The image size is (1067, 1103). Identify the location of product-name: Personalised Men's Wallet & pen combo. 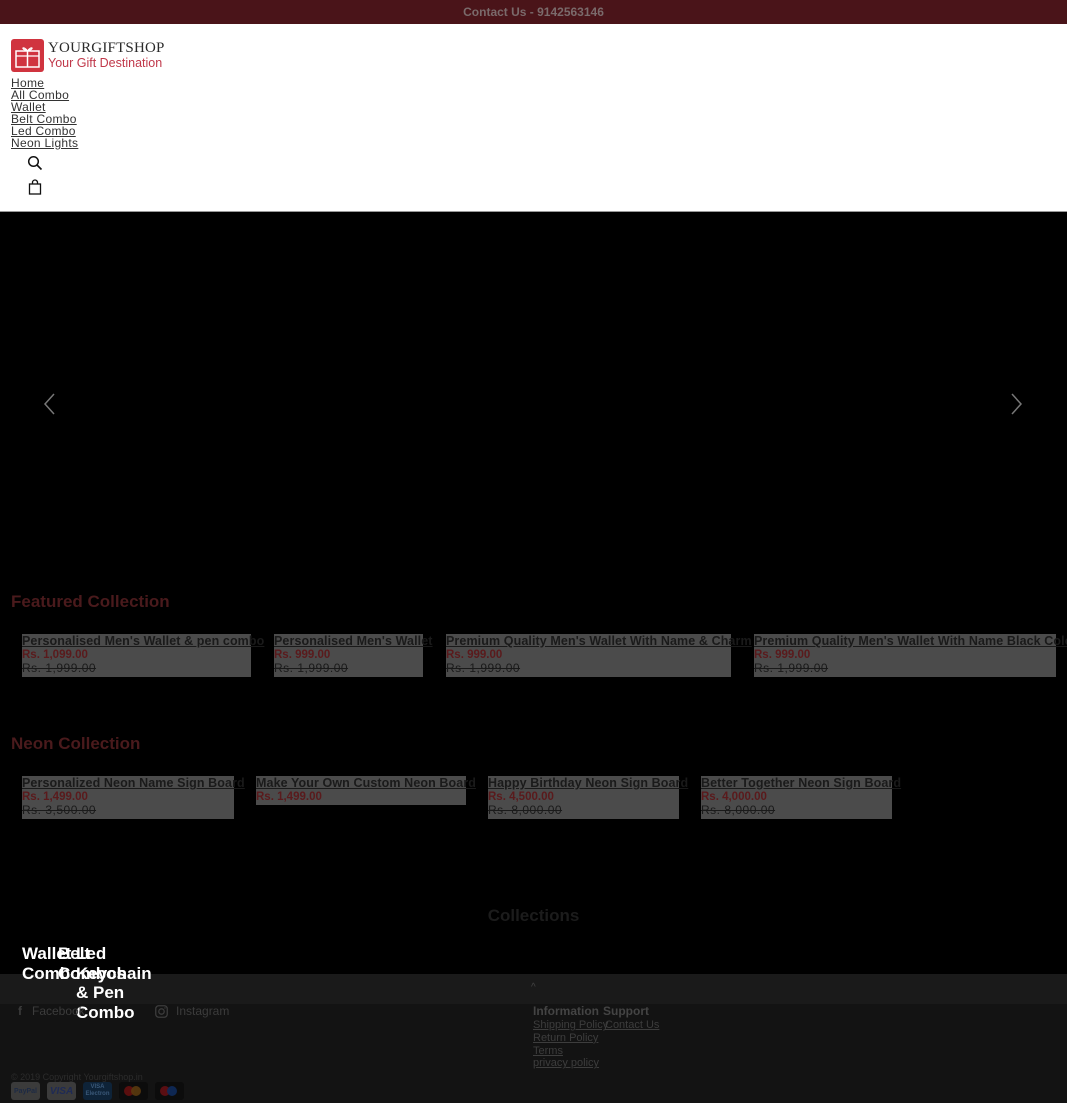
(143, 641).